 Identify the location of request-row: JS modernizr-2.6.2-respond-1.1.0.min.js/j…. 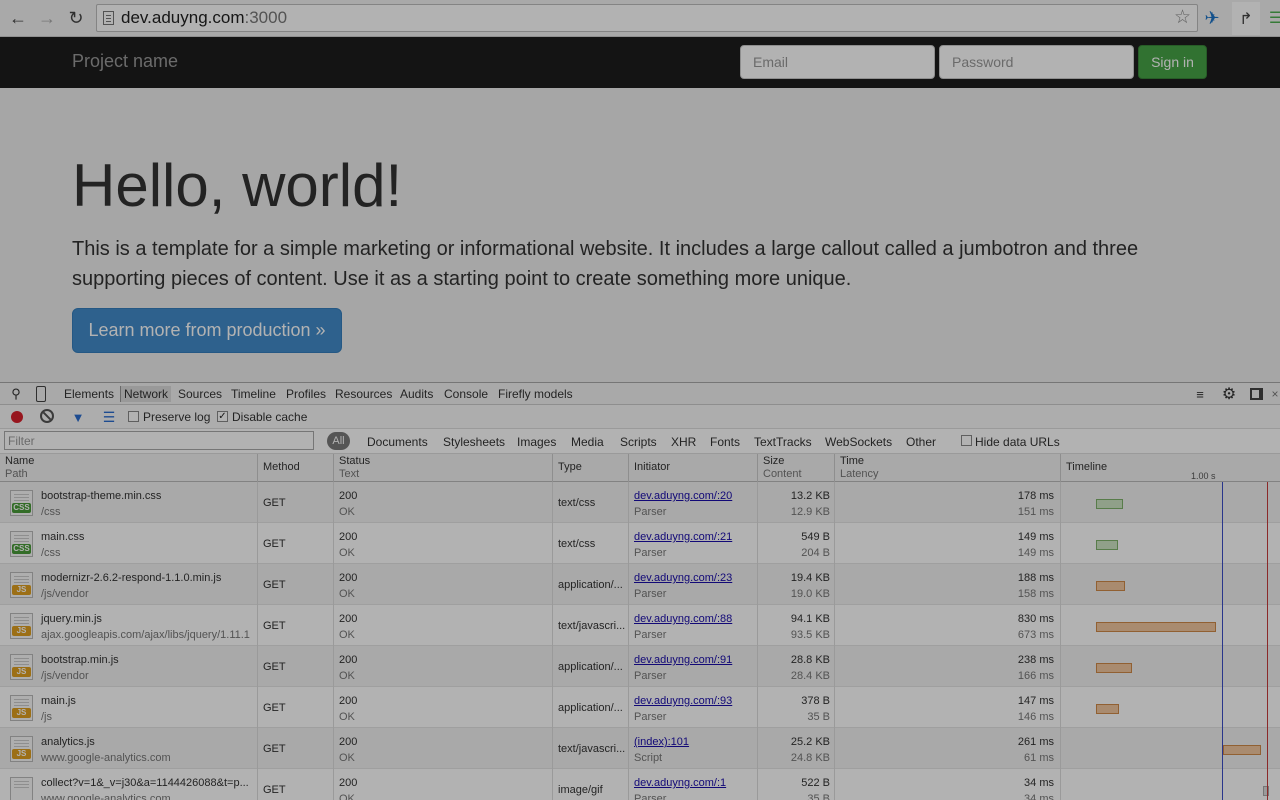
(640, 584).